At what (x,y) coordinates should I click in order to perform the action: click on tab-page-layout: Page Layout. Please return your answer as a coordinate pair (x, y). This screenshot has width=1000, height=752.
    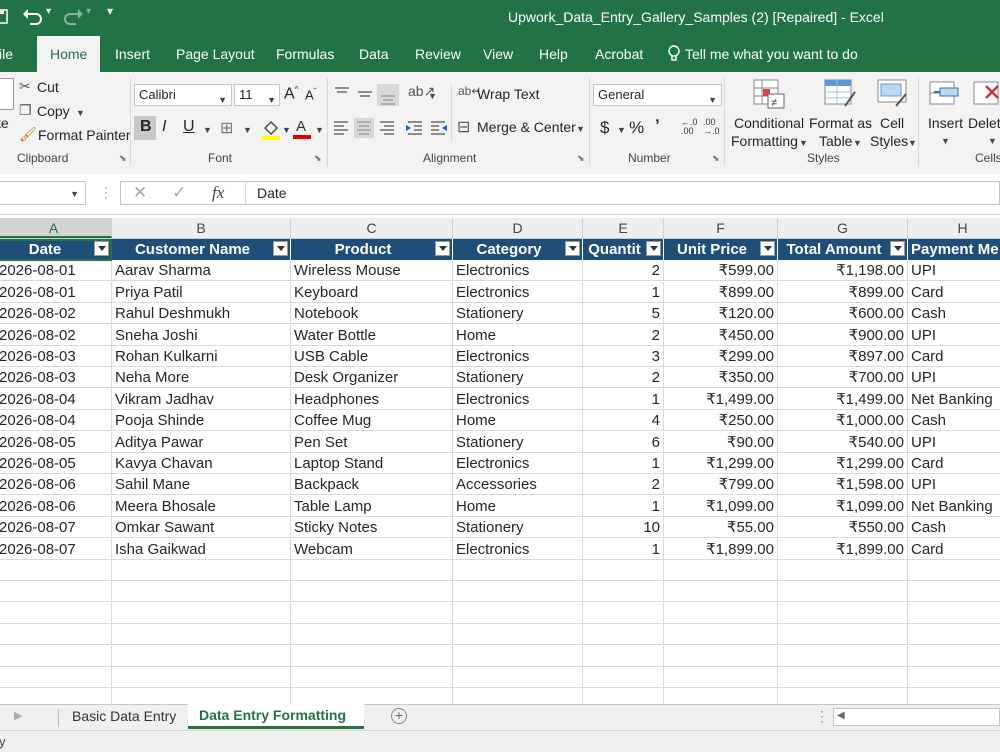
    Looking at the image, I should click on (215, 54).